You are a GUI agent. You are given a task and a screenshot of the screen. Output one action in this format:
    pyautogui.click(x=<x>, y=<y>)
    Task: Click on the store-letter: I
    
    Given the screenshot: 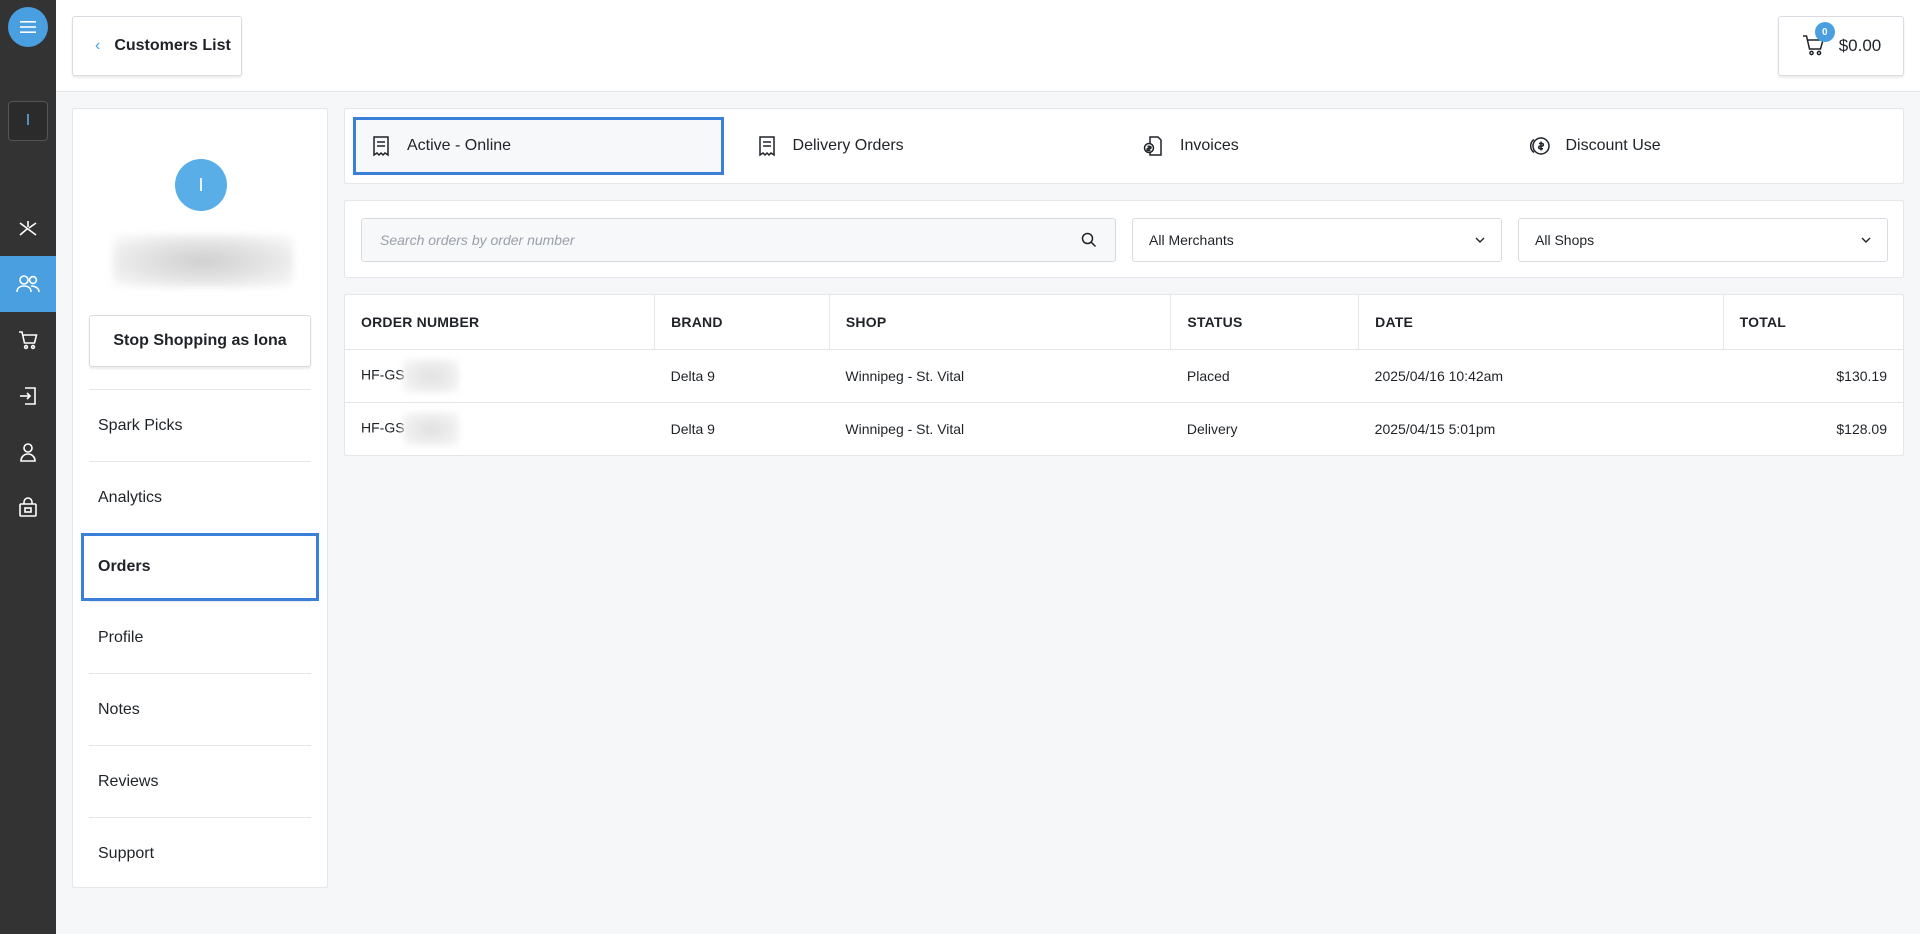 What is the action you would take?
    pyautogui.click(x=28, y=120)
    